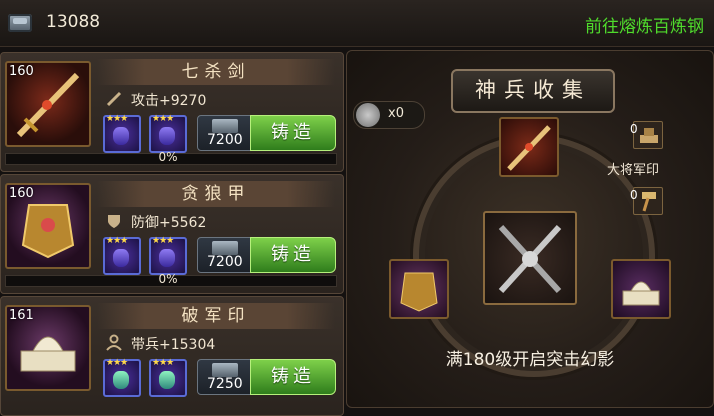 This screenshot has height=416, width=714. I want to click on item-stat: 攻击+9270, so click(169, 101).